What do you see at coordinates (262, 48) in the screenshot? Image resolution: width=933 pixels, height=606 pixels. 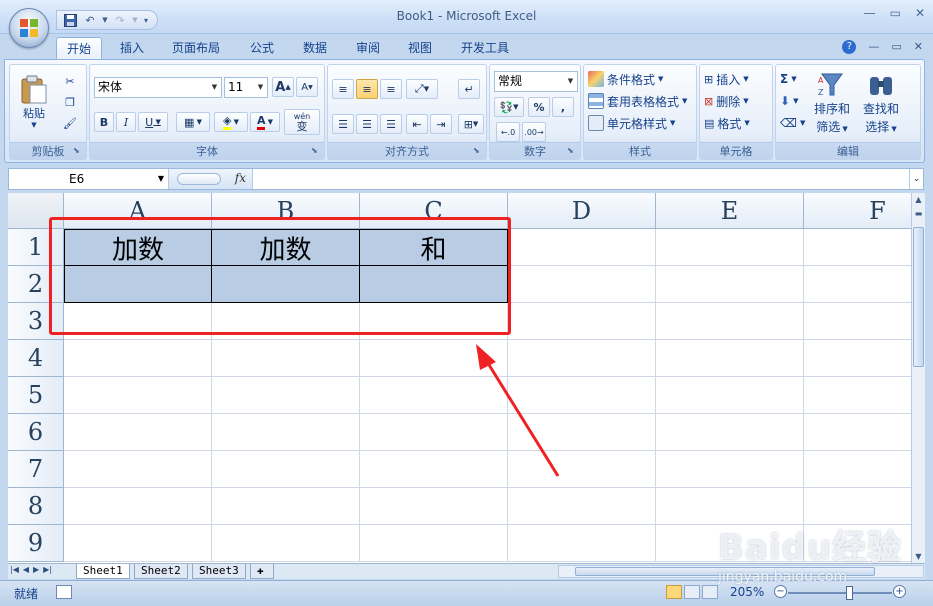 I see `tab-formulas: 公式` at bounding box center [262, 48].